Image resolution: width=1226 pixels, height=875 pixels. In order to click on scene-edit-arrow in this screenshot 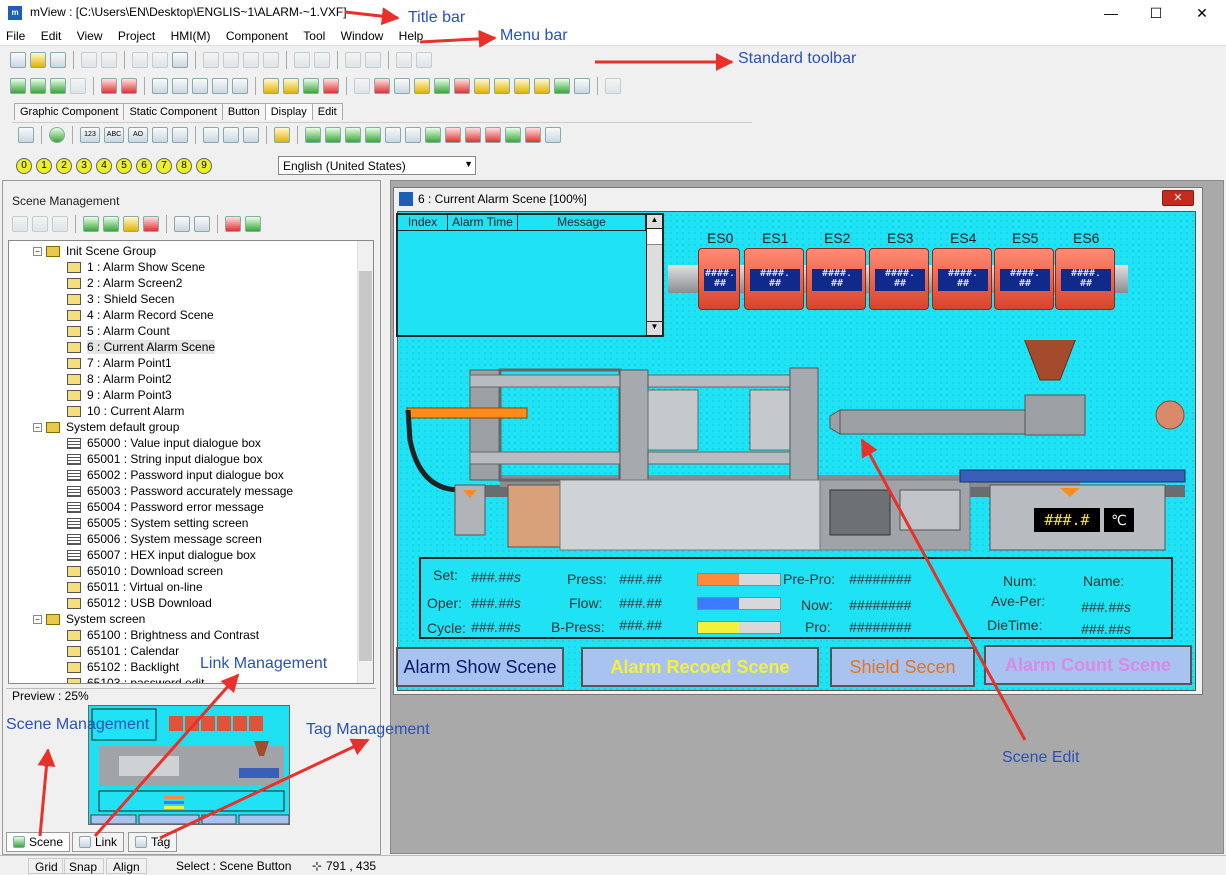, I will do `click(943, 589)`.